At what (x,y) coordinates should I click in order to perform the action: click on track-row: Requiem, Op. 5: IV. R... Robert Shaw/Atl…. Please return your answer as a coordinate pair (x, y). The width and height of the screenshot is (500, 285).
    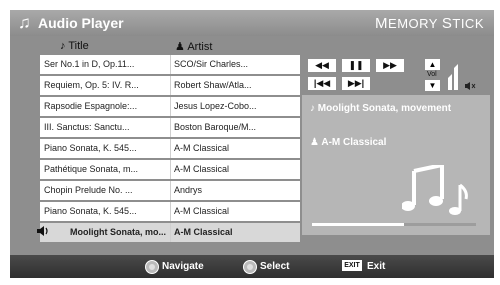
    Looking at the image, I should click on (170, 85).